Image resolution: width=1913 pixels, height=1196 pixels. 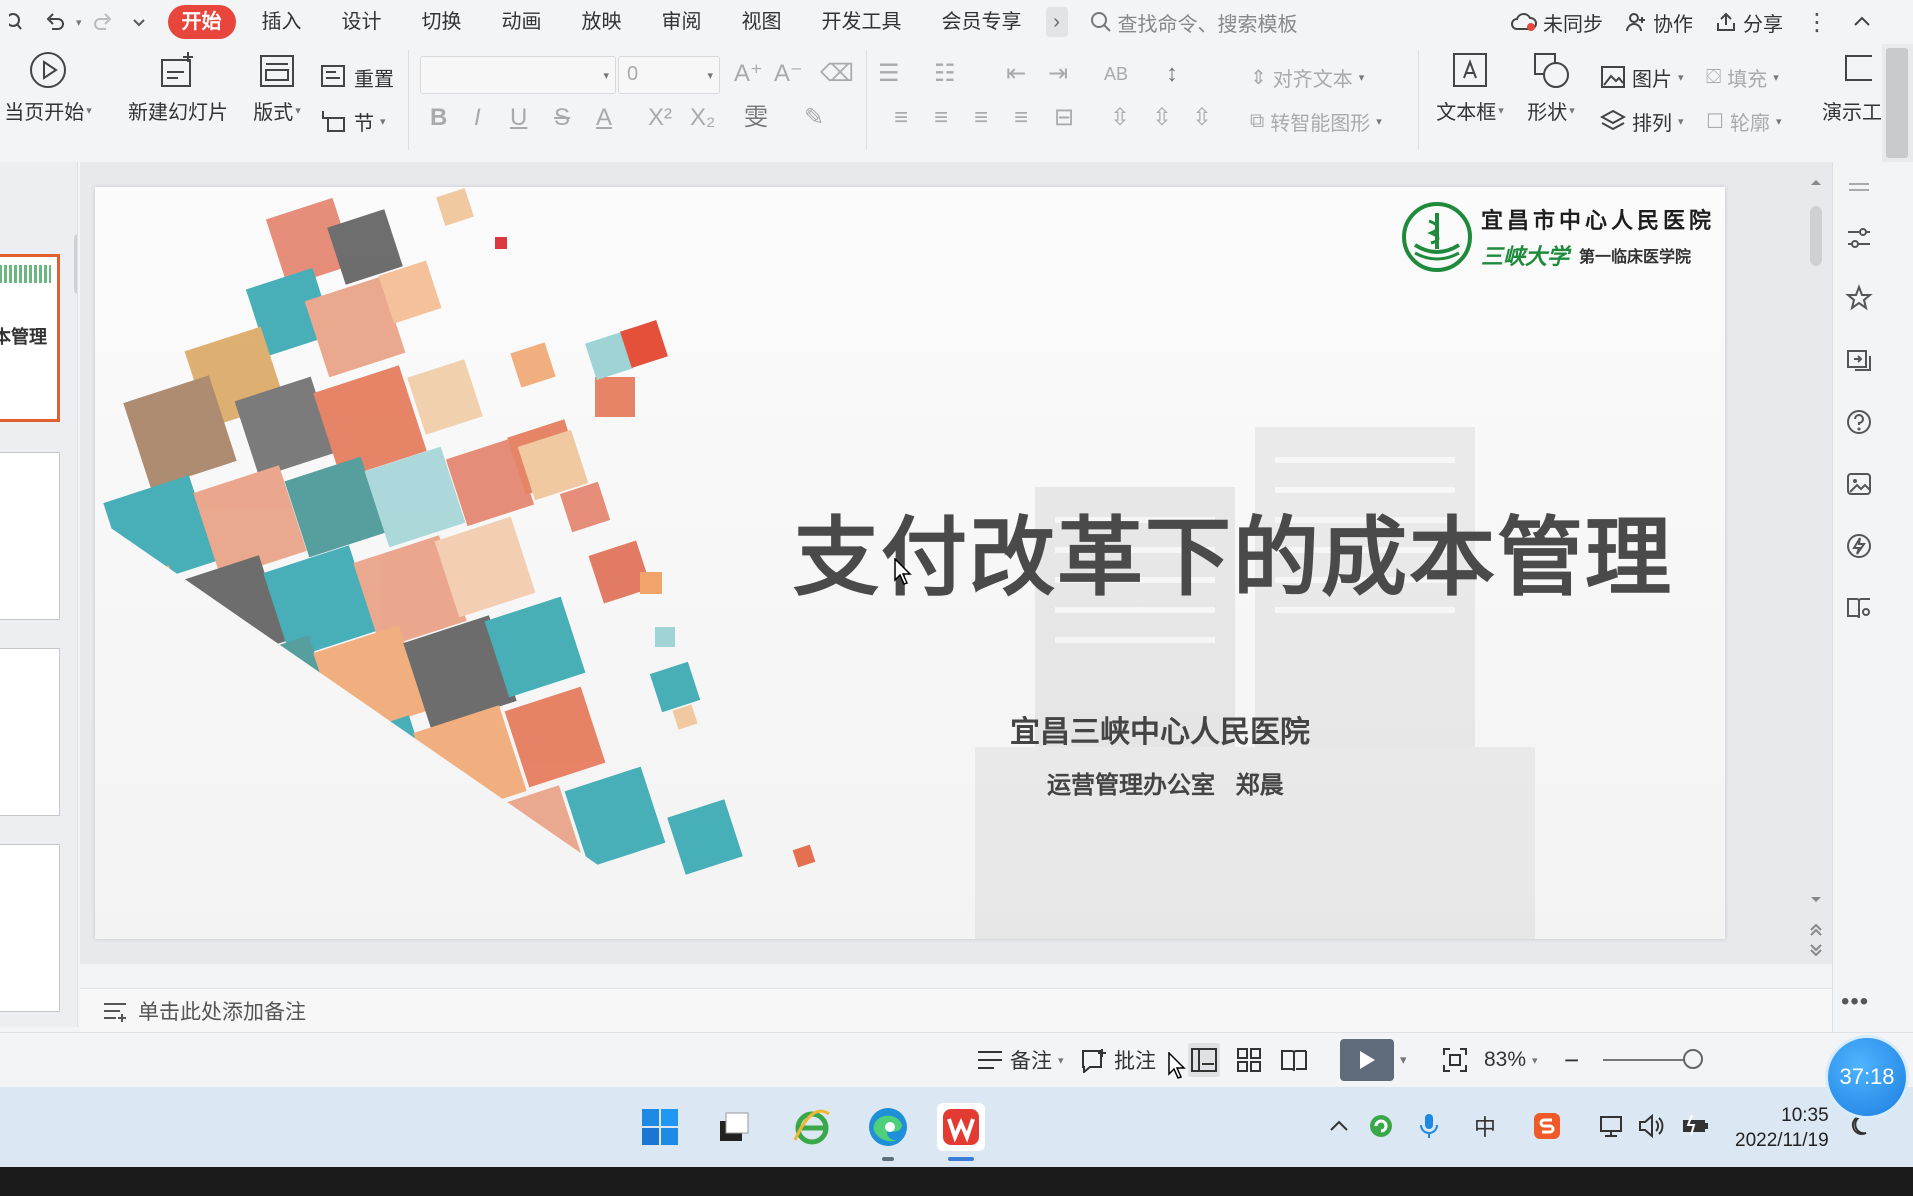 What do you see at coordinates (1204, 1060) in the screenshot?
I see `normal-view-button` at bounding box center [1204, 1060].